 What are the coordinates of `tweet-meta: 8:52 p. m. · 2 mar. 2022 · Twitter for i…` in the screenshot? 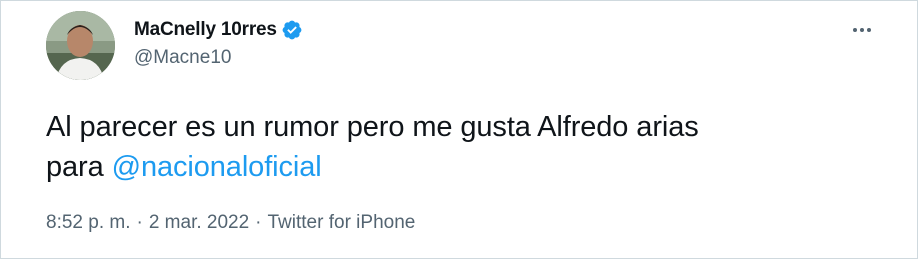 It's located at (230, 223).